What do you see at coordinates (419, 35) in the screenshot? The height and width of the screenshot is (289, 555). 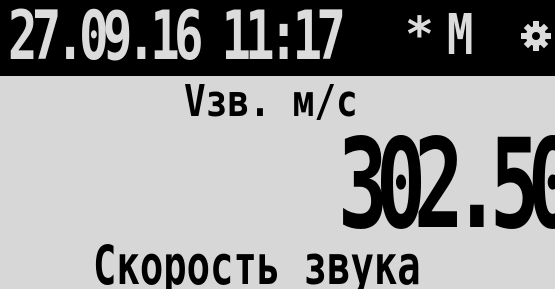 I see `star-icon: *` at bounding box center [419, 35].